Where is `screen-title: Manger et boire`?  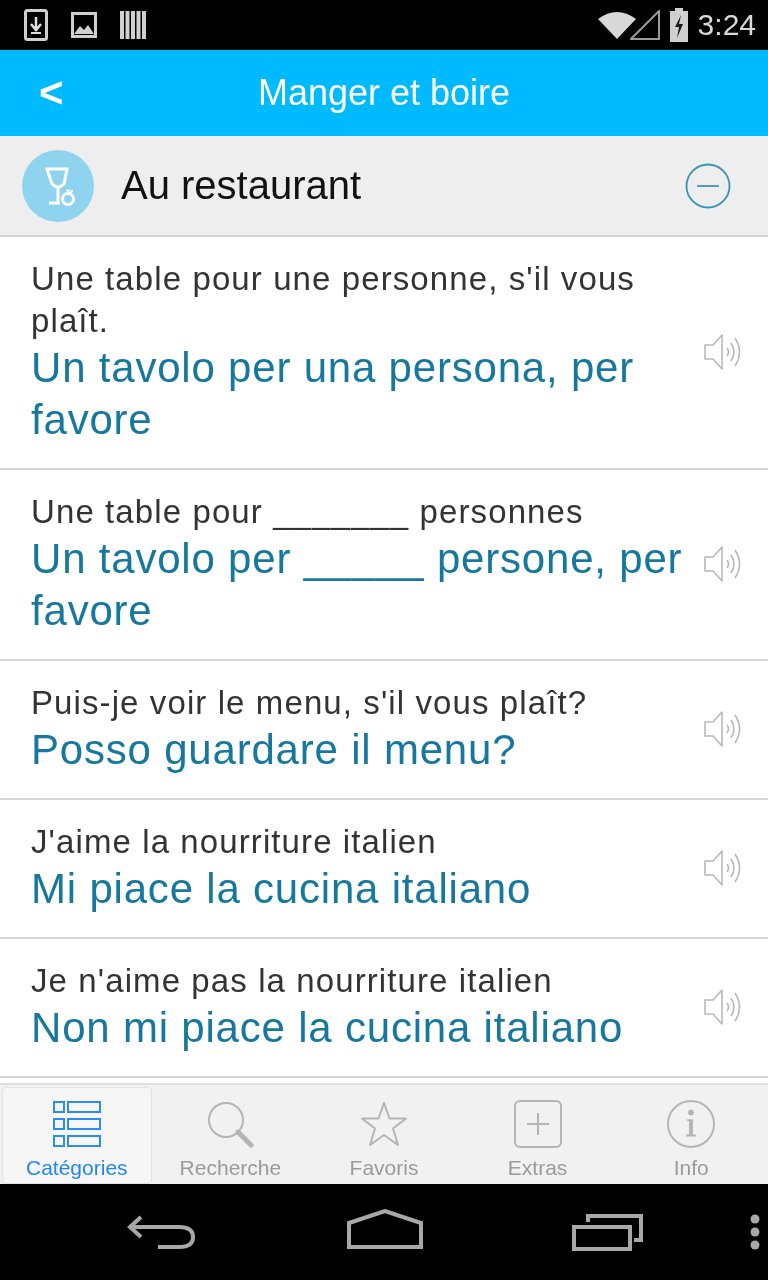
screen-title: Manger et boire is located at coordinates (384, 93).